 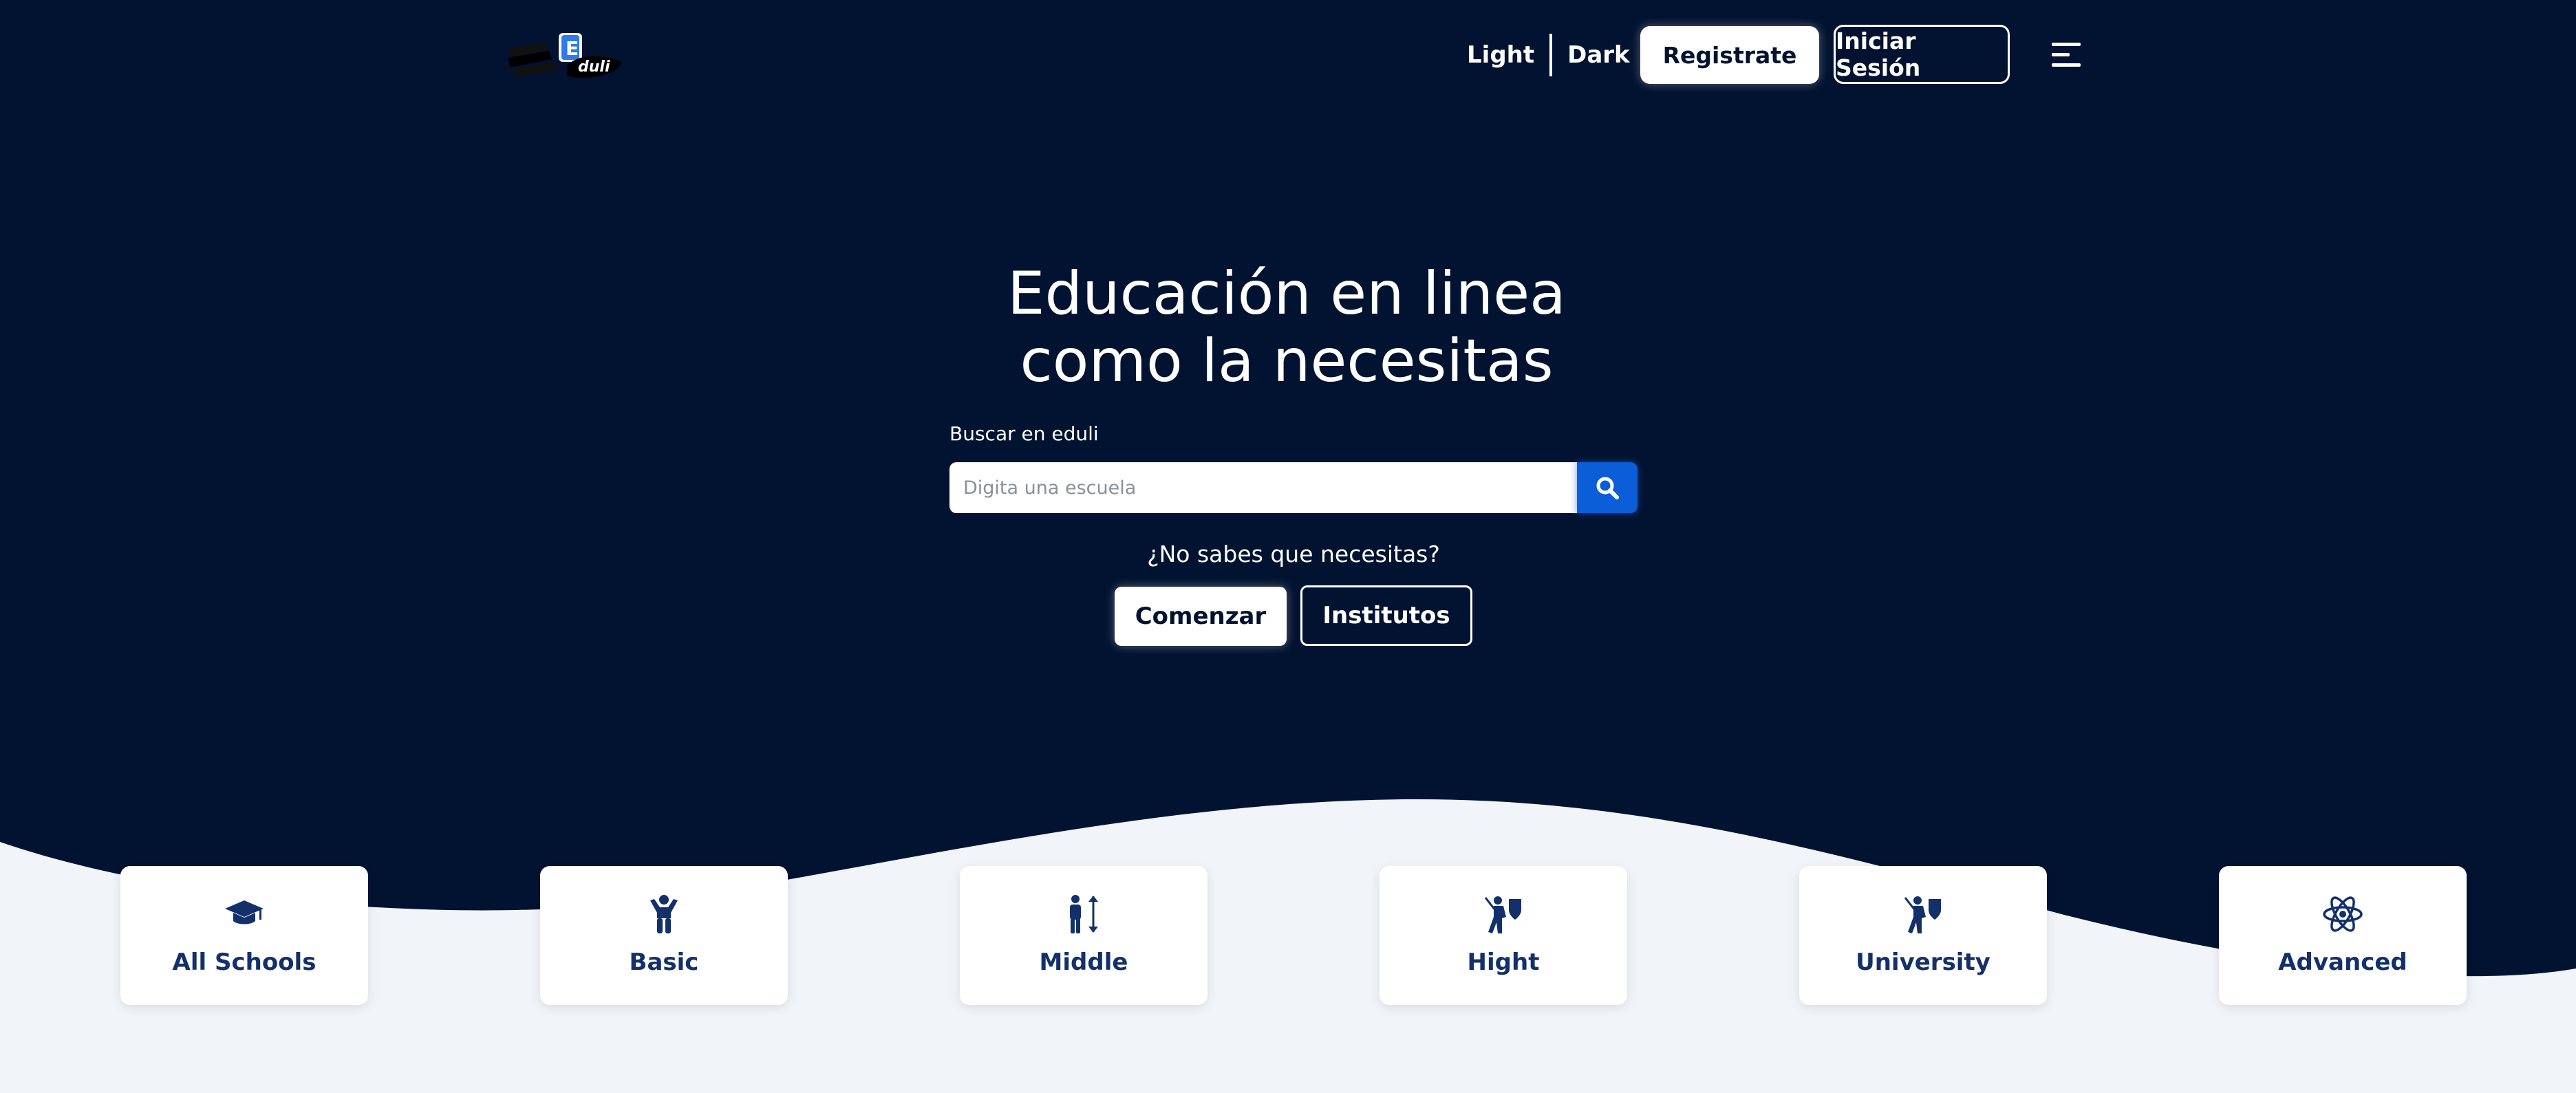 What do you see at coordinates (1084, 935) in the screenshot?
I see `category-card-middle: Middle` at bounding box center [1084, 935].